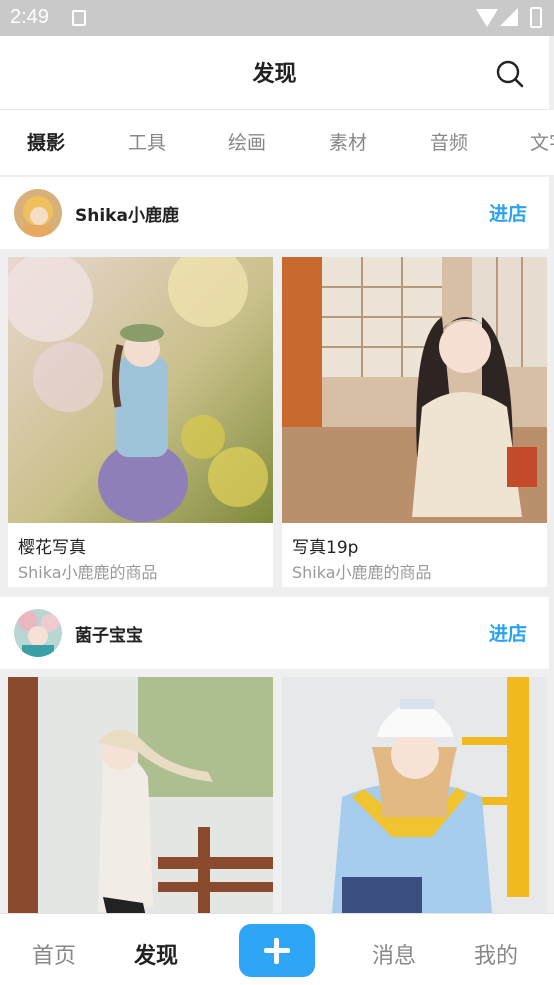 This screenshot has height=985, width=554. I want to click on bottom-nav: 首页 发现 消息 我的, so click(277, 949).